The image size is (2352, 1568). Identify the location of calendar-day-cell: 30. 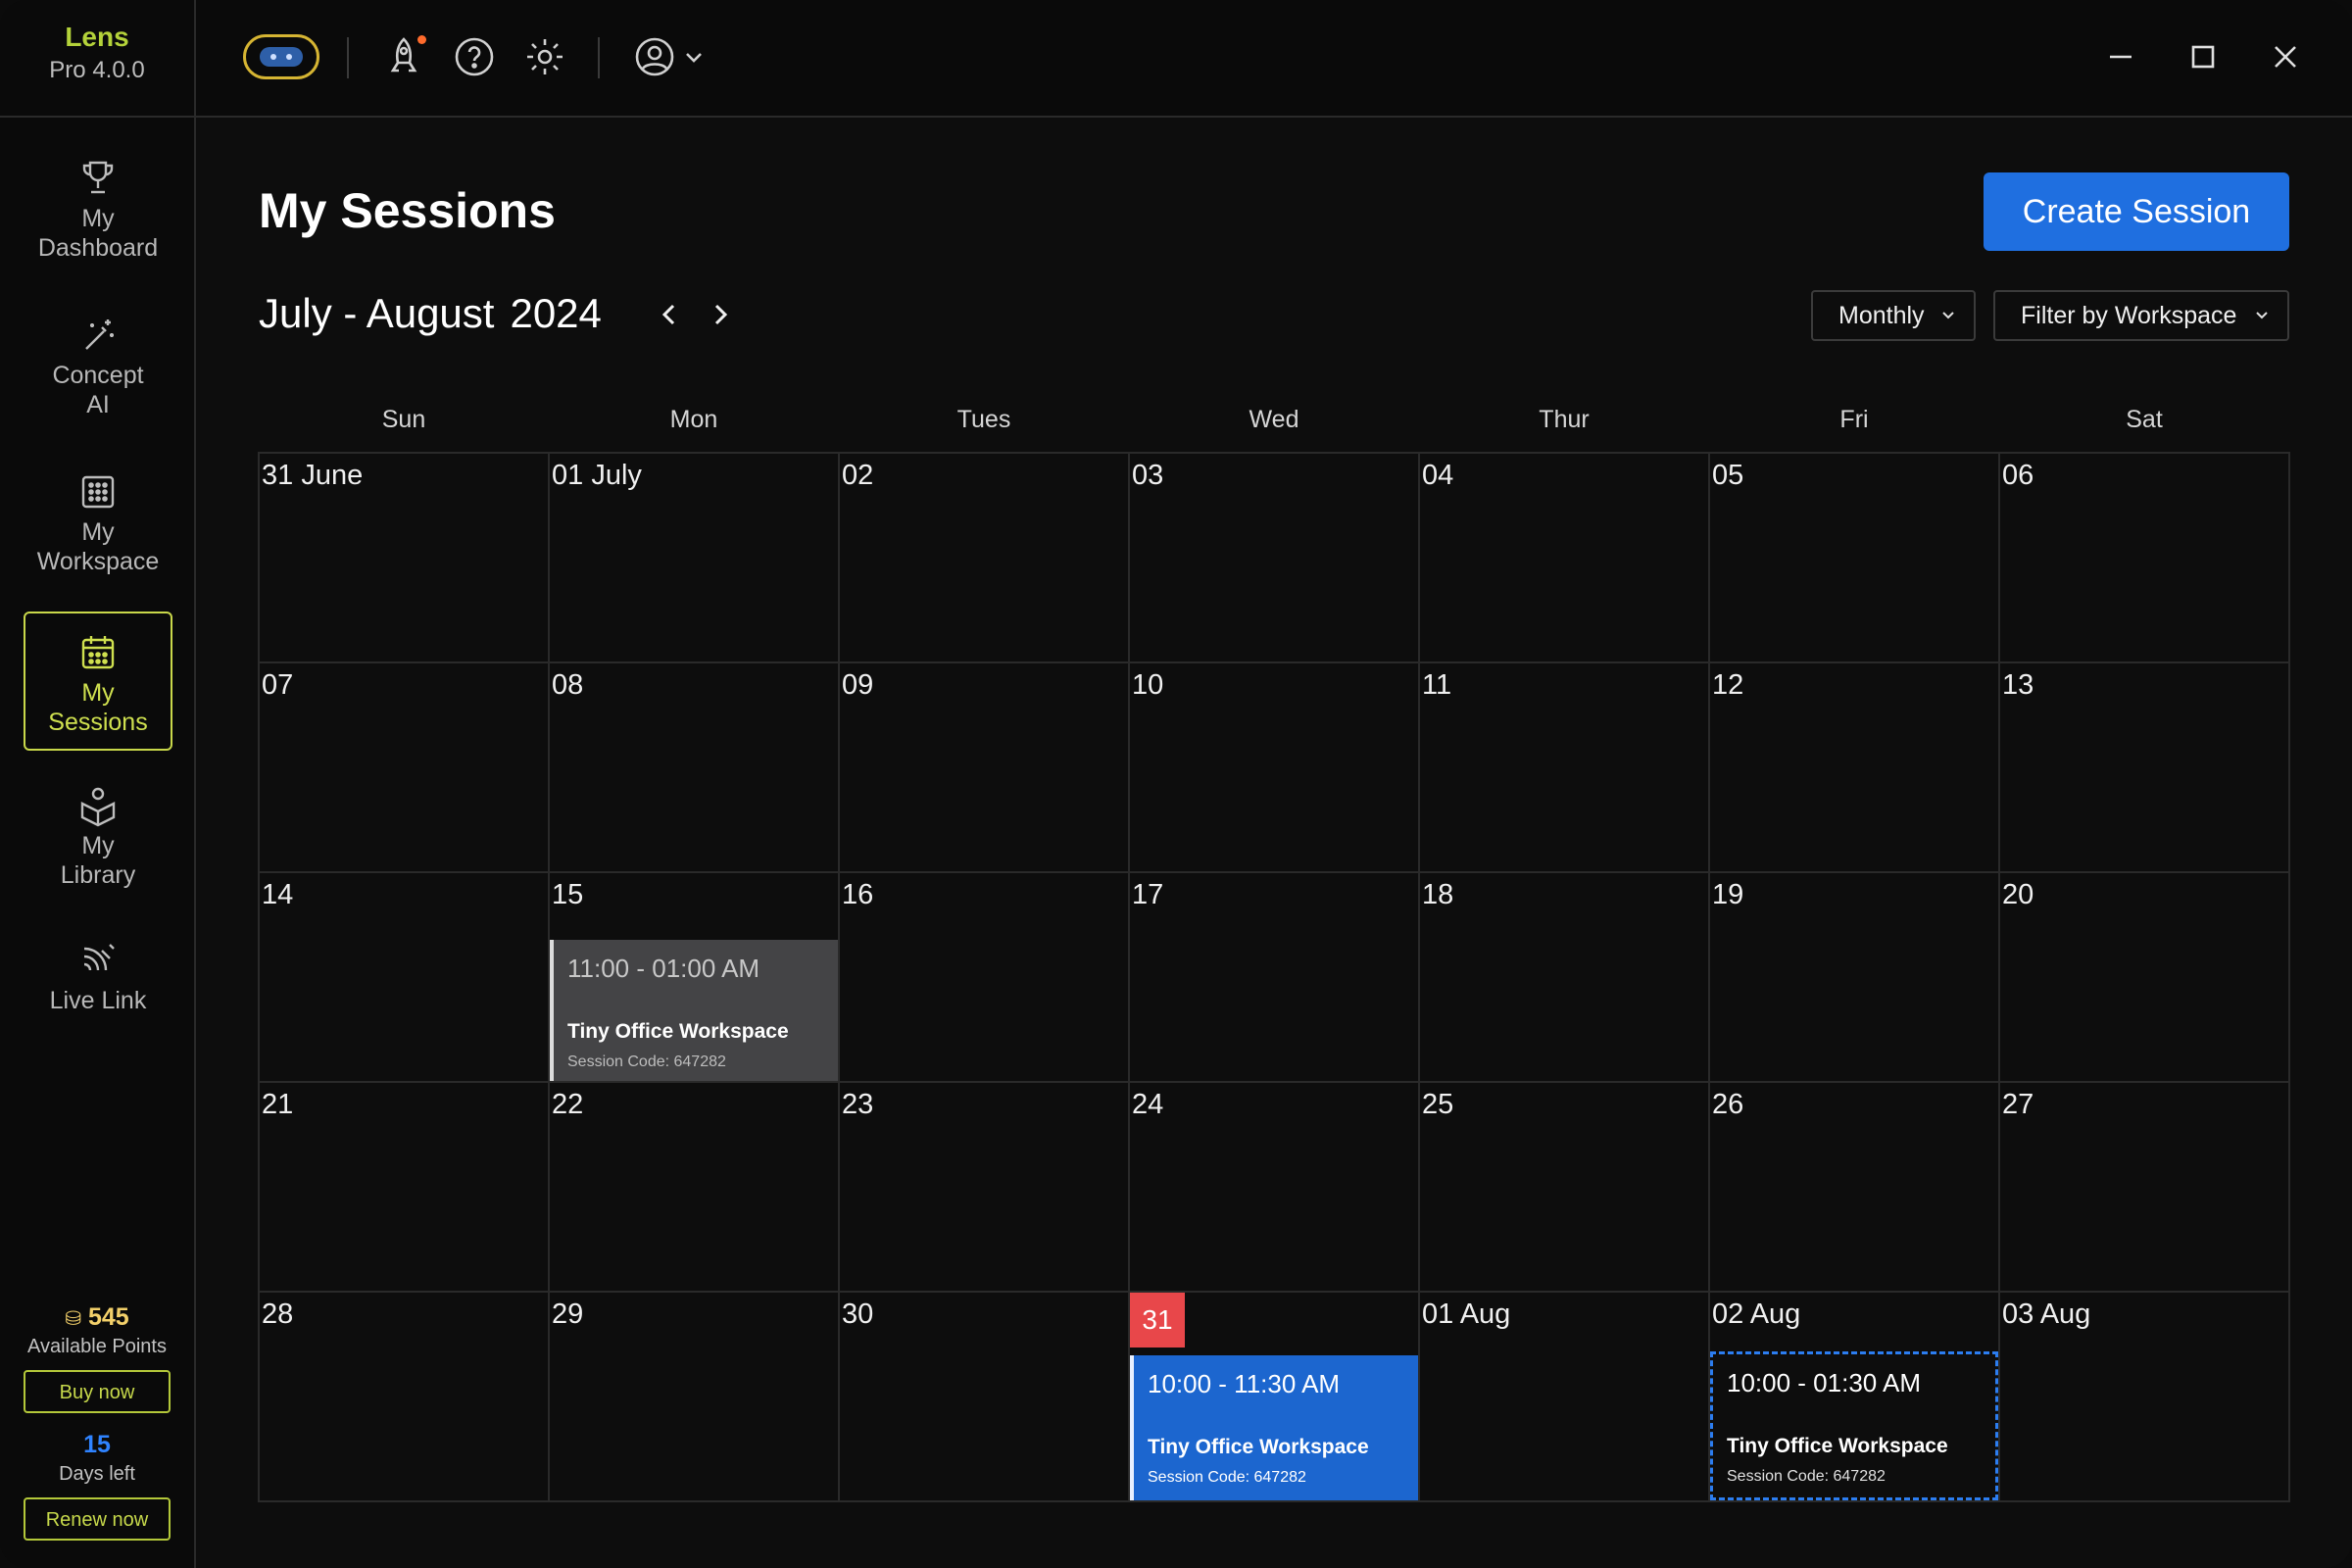
(984, 1396).